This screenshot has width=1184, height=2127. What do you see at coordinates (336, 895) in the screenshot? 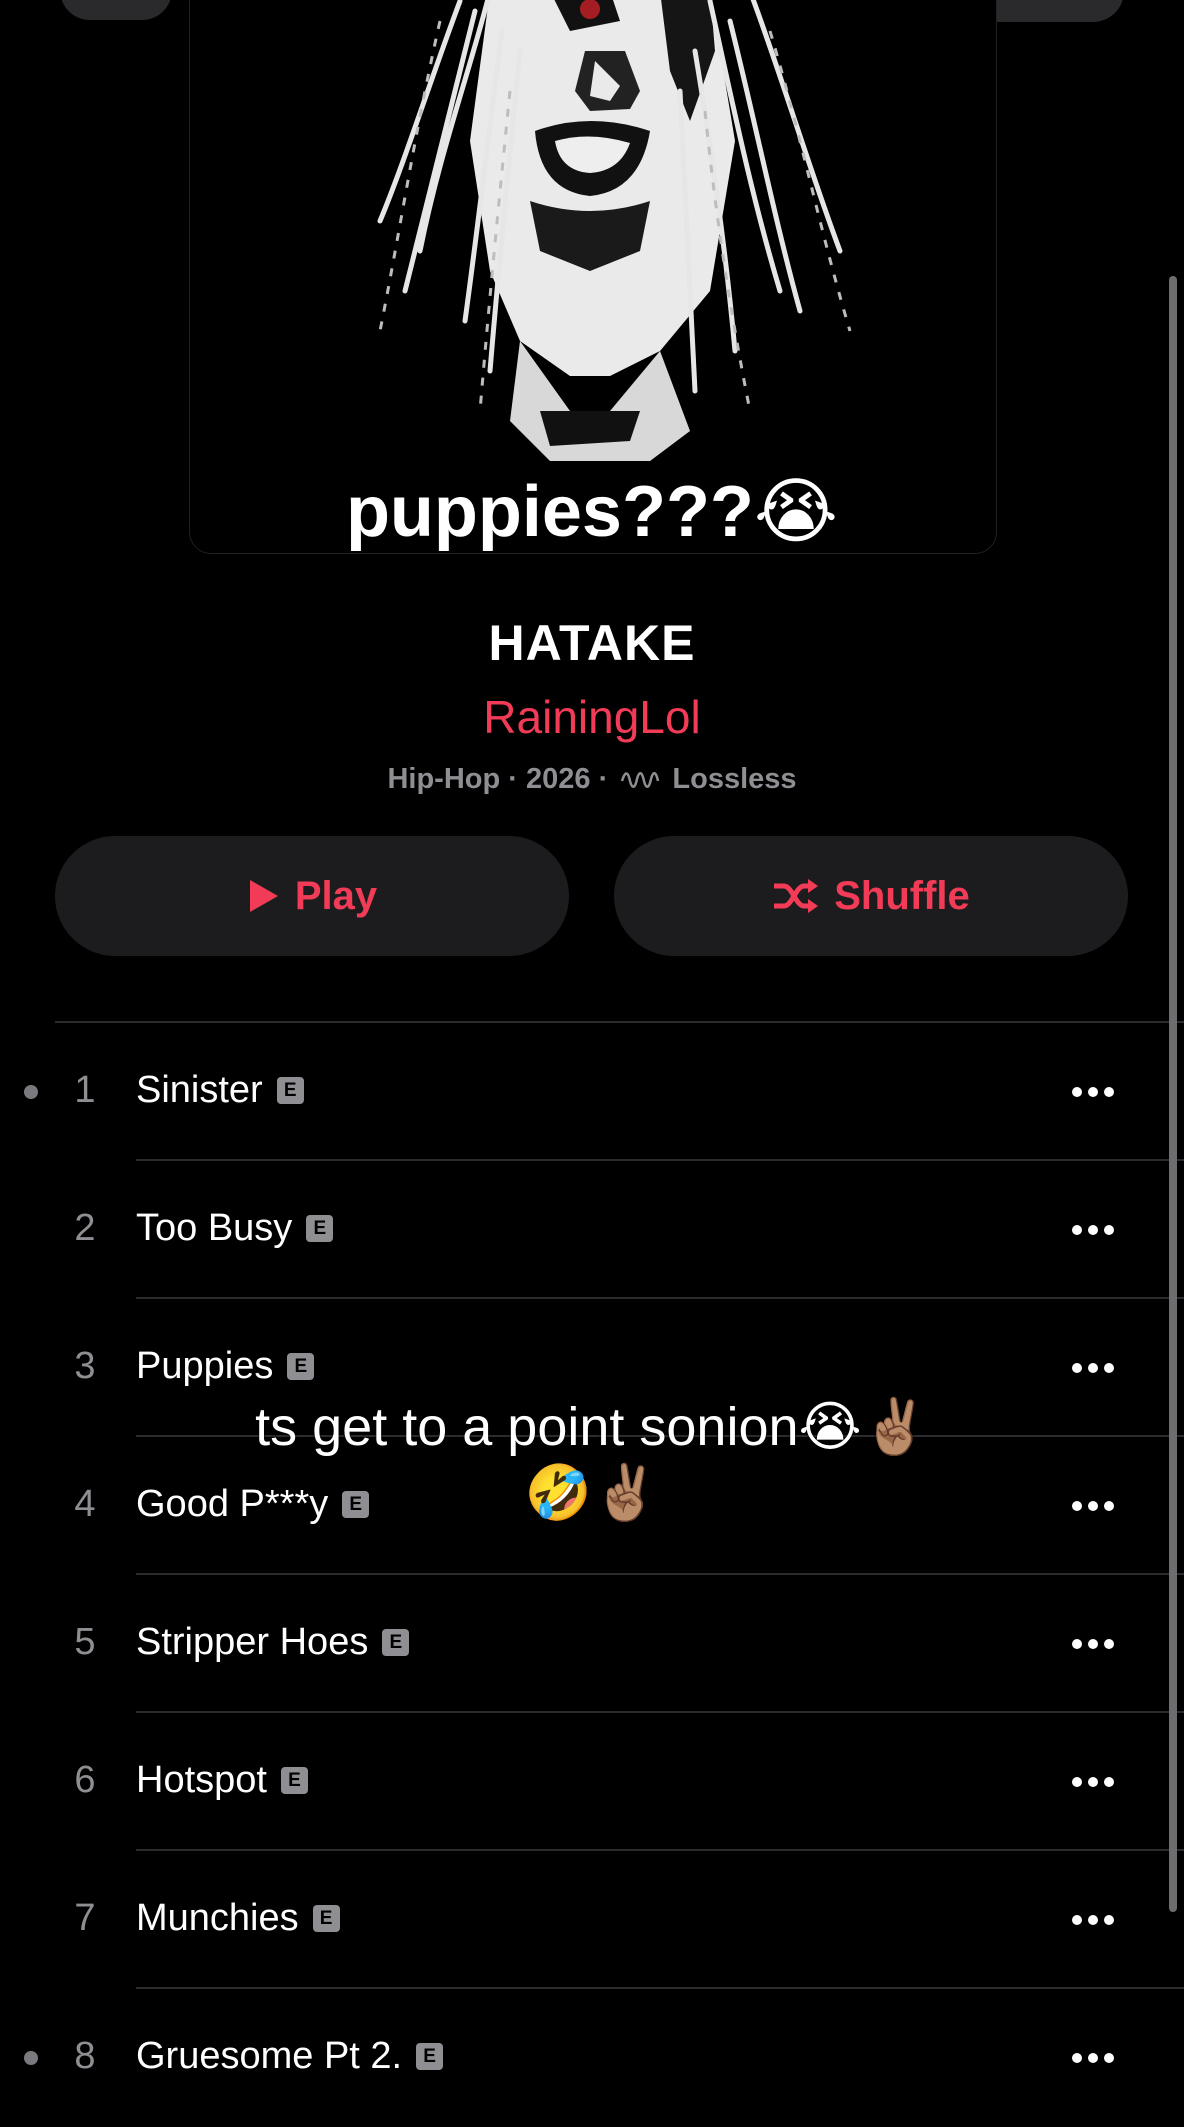
I see `play-label: Play` at bounding box center [336, 895].